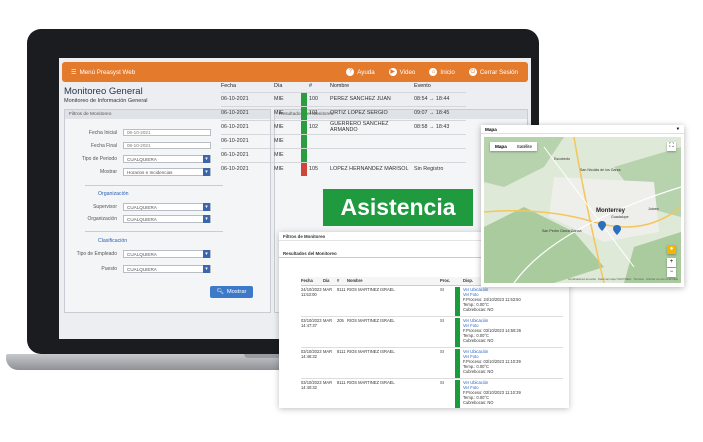 This screenshot has height=442, width=703. I want to click on puesto-label: Puesto, so click(109, 269).